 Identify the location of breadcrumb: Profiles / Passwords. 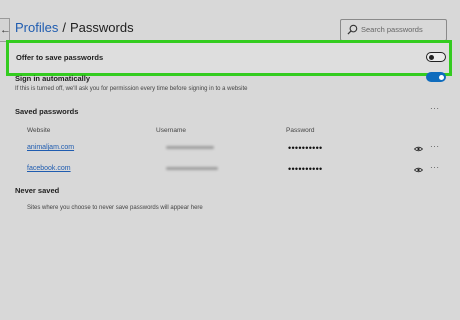
(74, 27).